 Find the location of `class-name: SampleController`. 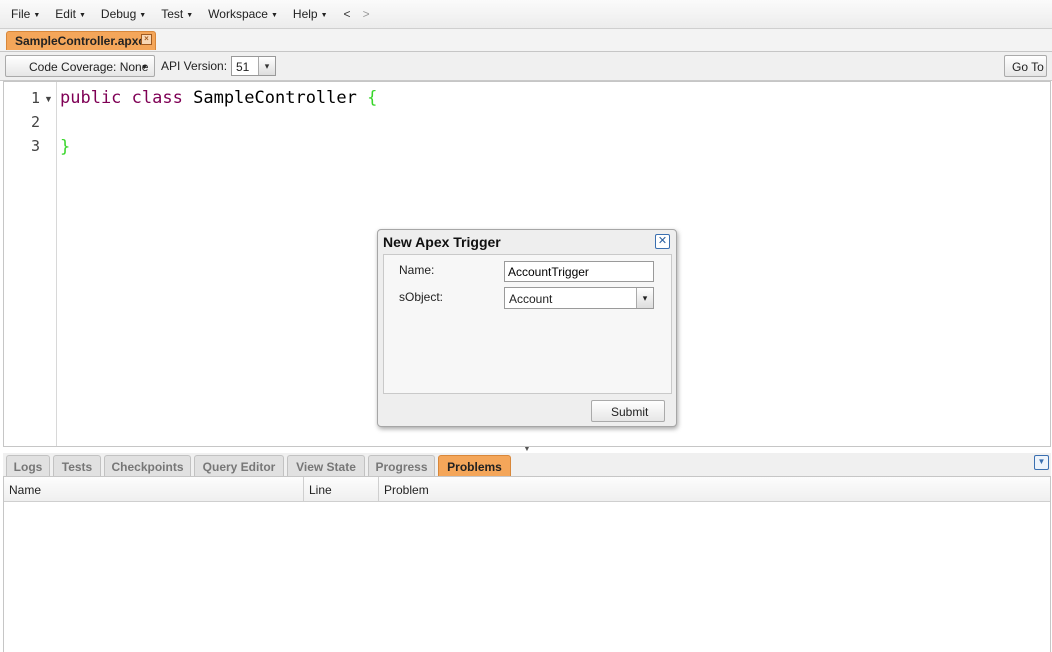

class-name: SampleController is located at coordinates (275, 98).